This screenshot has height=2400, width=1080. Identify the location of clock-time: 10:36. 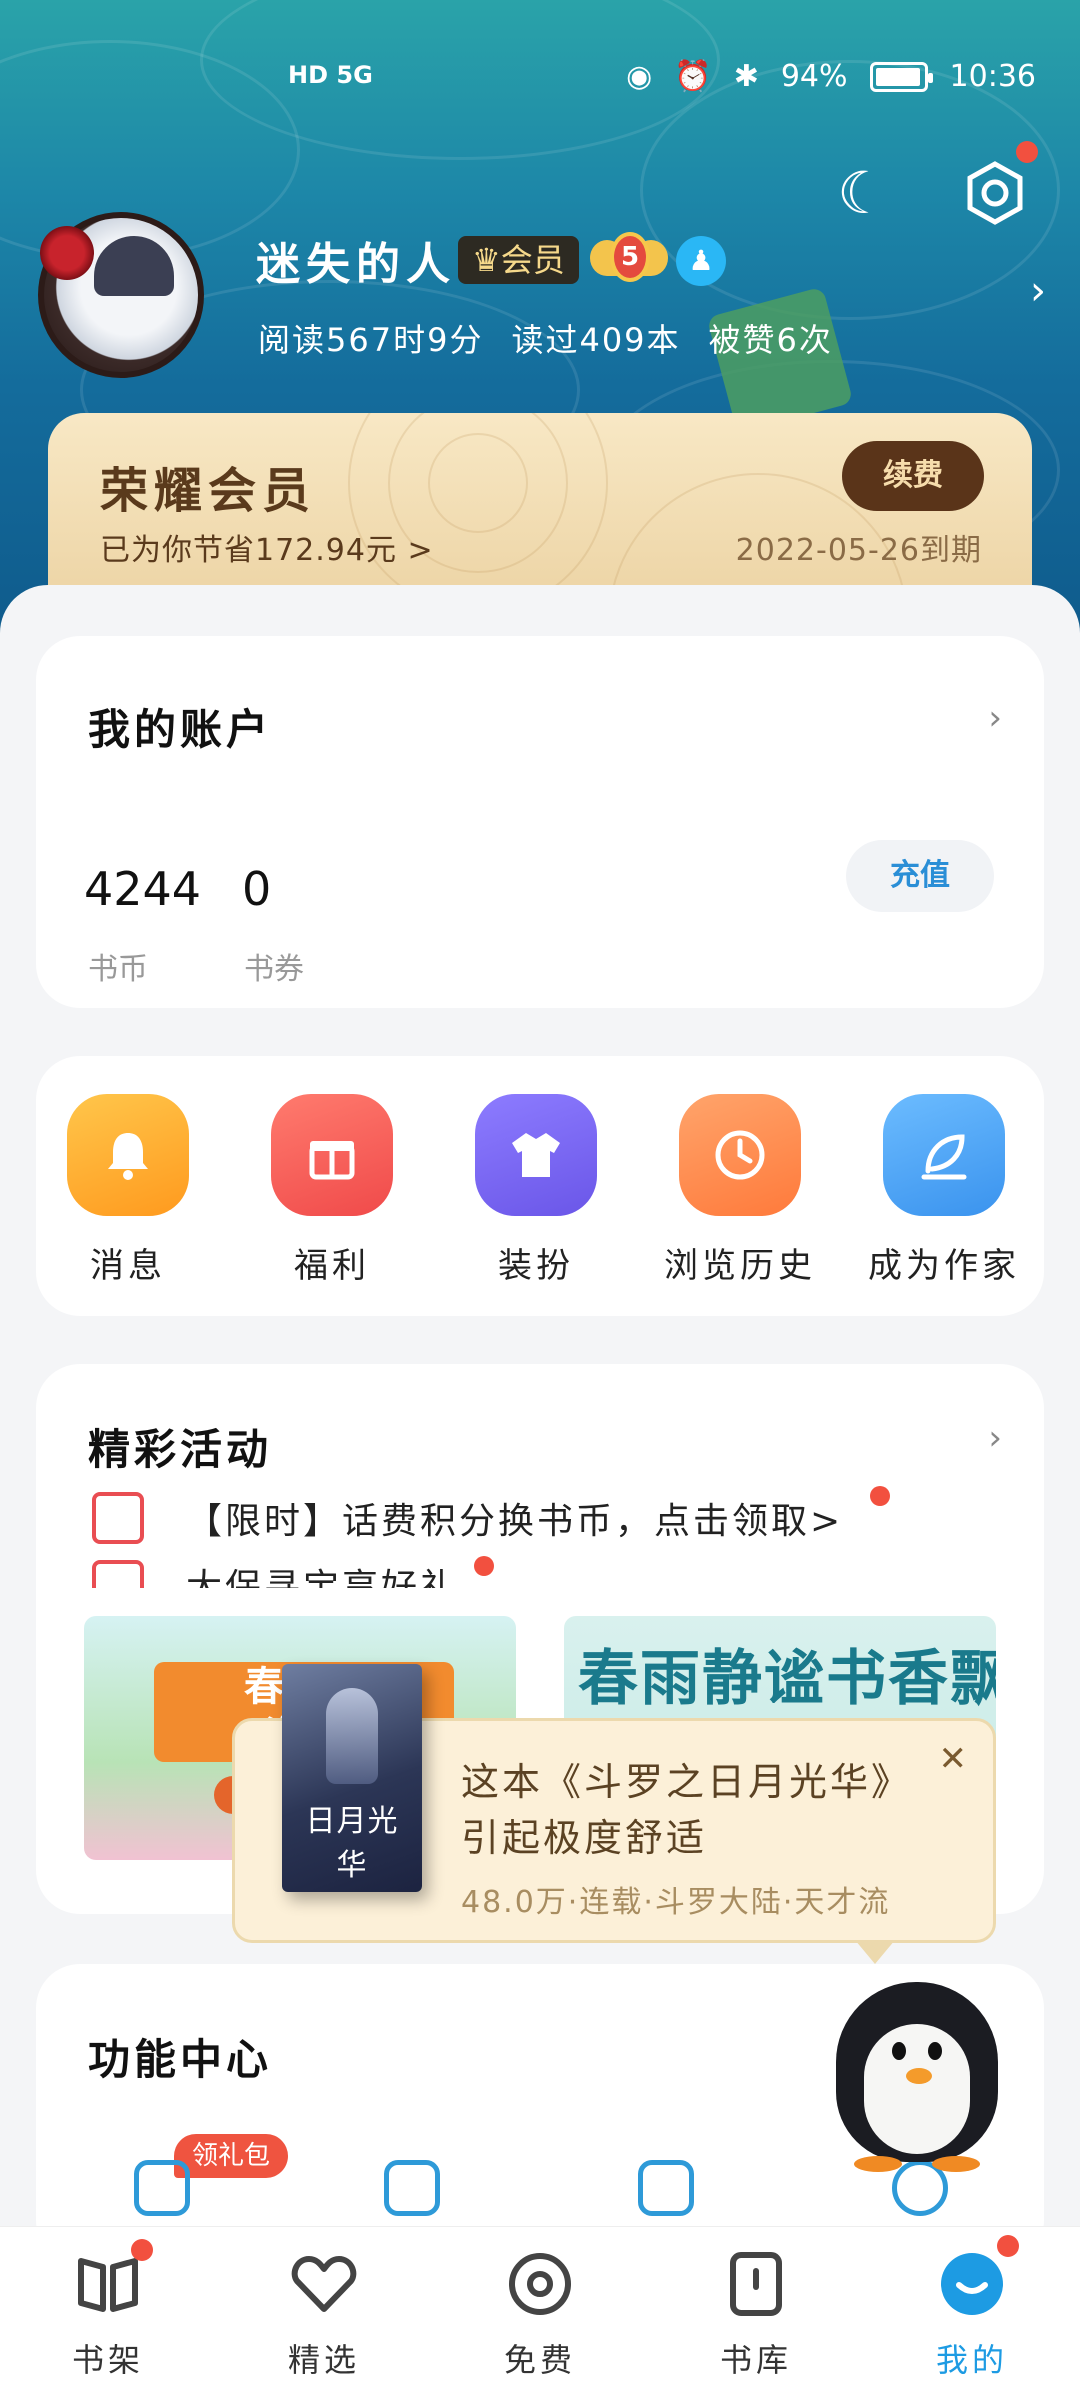
(992, 76).